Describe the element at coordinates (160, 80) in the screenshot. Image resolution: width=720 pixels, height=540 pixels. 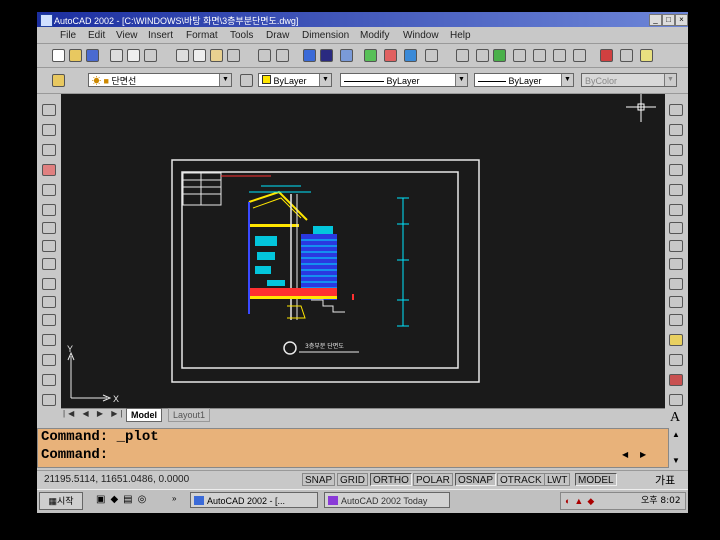
I see `layer-dropdown: ☀ ■ 단면선 ▼` at that location.